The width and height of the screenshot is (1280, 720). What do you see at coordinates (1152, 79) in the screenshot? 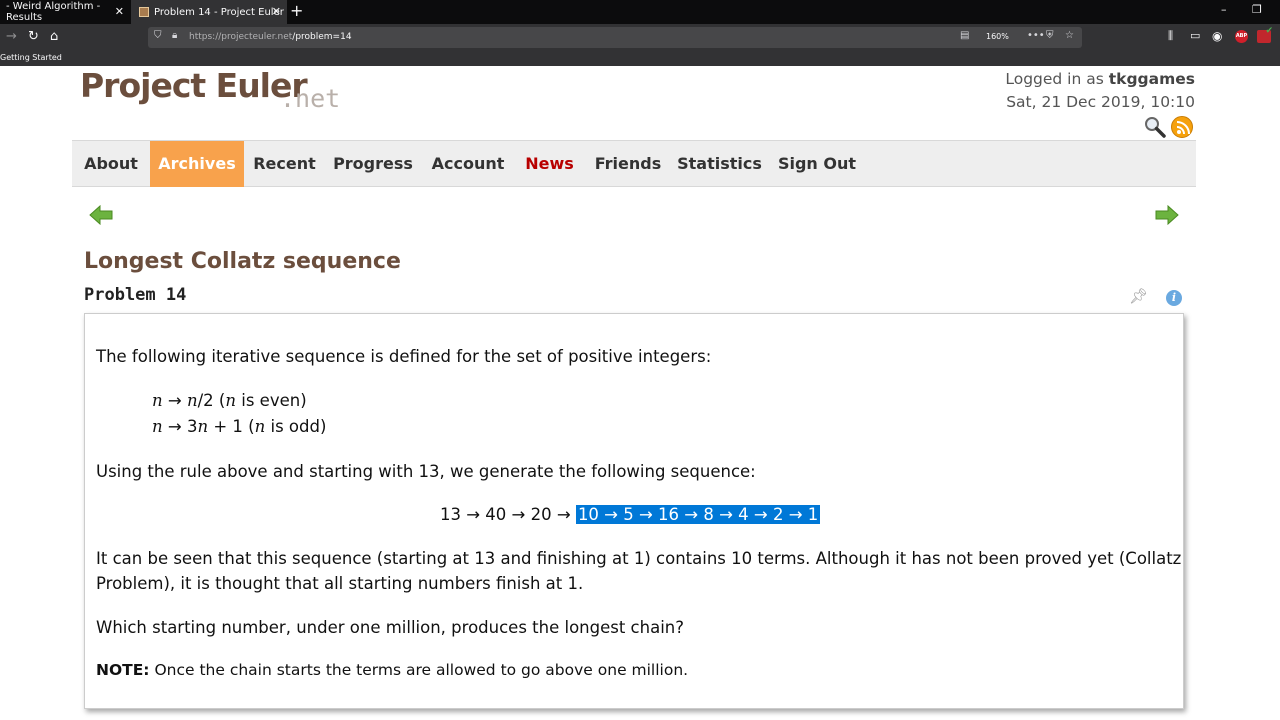
I see `username: tkggames` at bounding box center [1152, 79].